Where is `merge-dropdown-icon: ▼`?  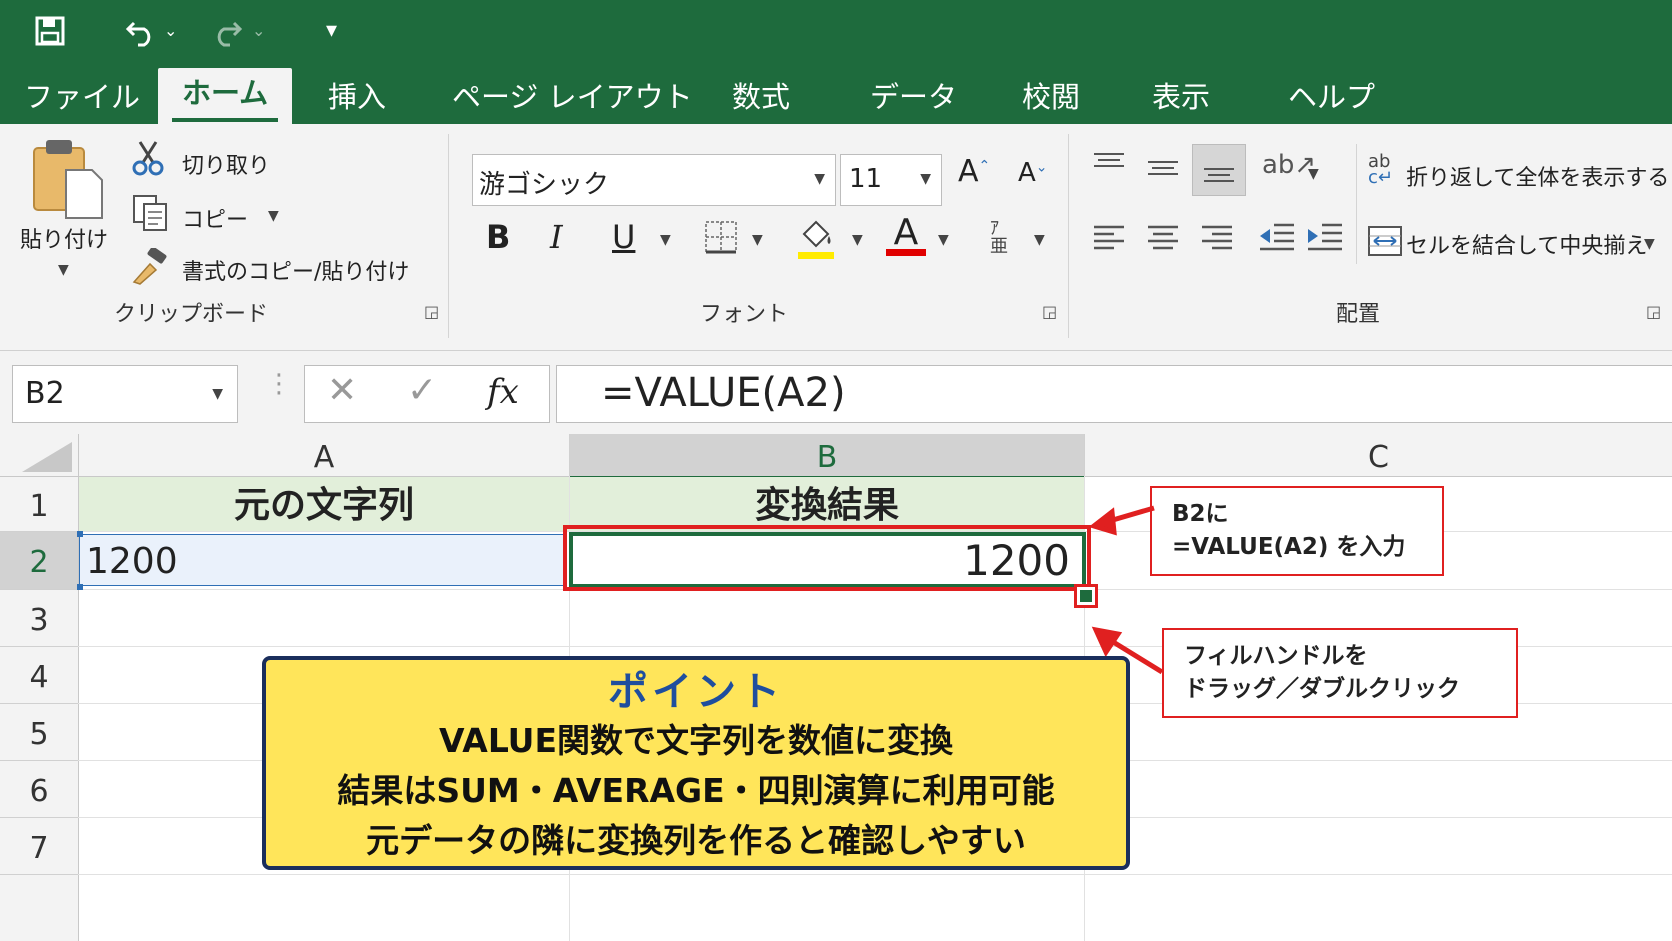 merge-dropdown-icon: ▼ is located at coordinates (1649, 244).